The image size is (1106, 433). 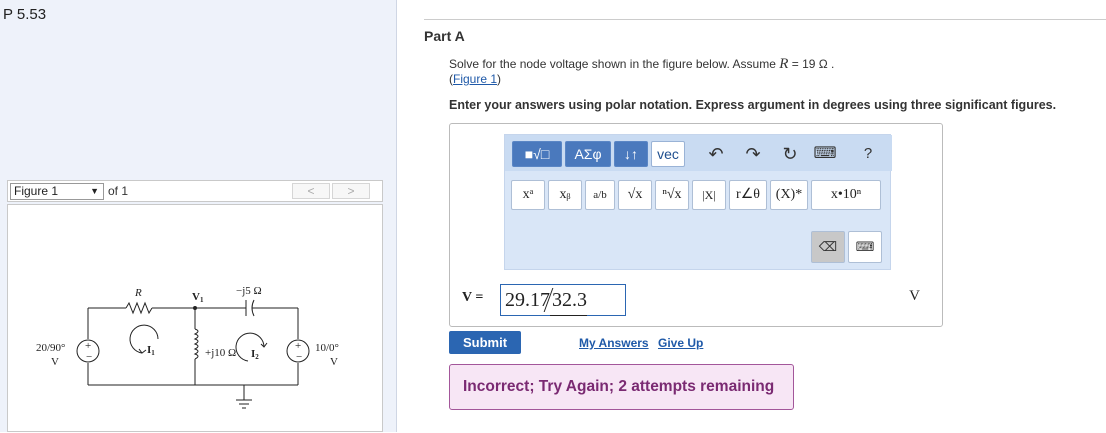 I want to click on minus-sign-right: −, so click(x=299, y=357).